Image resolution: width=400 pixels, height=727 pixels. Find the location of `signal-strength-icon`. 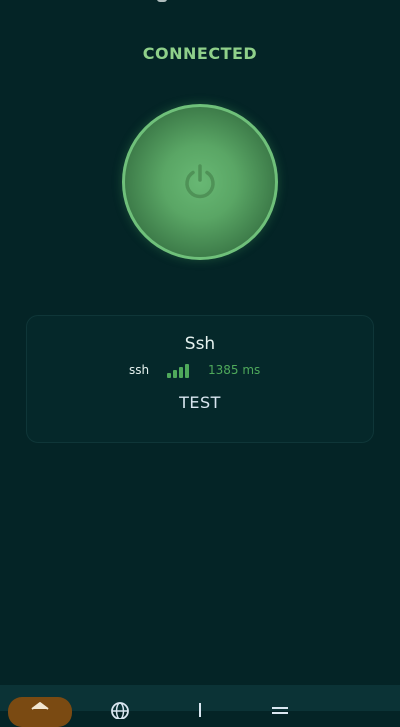

signal-strength-icon is located at coordinates (179, 370).